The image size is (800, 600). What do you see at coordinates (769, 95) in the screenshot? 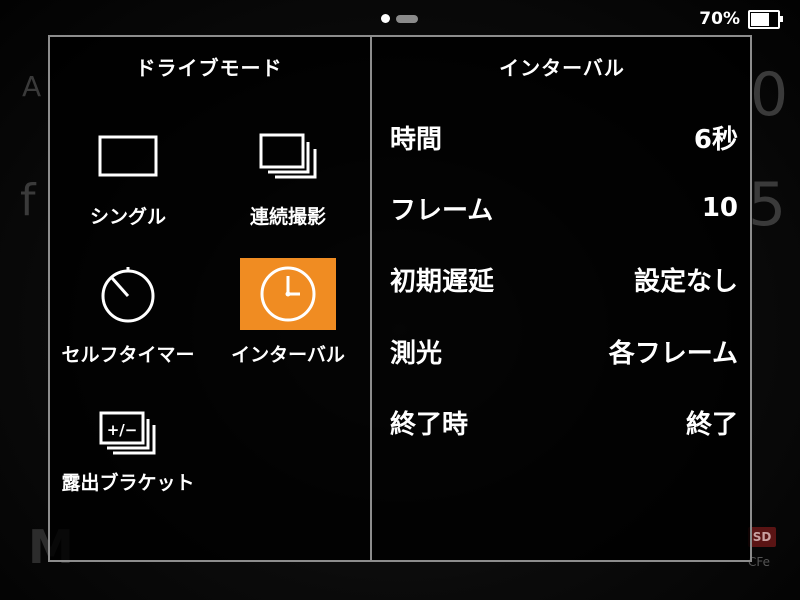
I see `background-digit-glyph: 0` at bounding box center [769, 95].